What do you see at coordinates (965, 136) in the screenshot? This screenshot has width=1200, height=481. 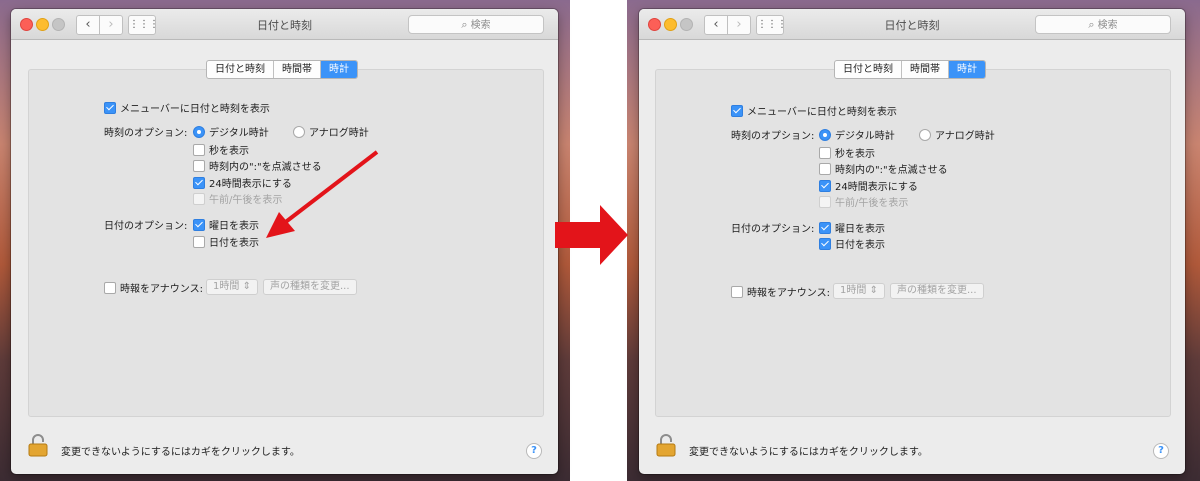 I see `label: アナログ時計` at bounding box center [965, 136].